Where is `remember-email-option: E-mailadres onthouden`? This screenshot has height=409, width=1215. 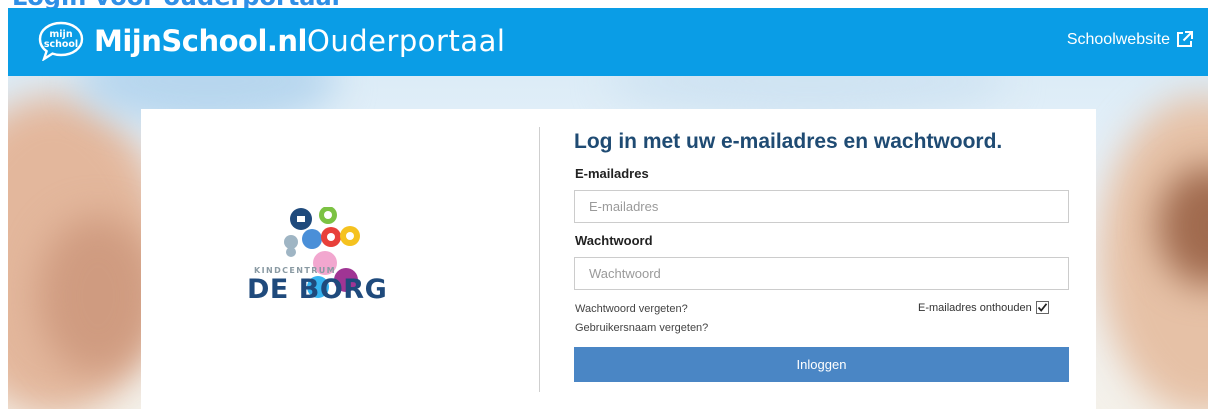 remember-email-option: E-mailadres onthouden is located at coordinates (983, 307).